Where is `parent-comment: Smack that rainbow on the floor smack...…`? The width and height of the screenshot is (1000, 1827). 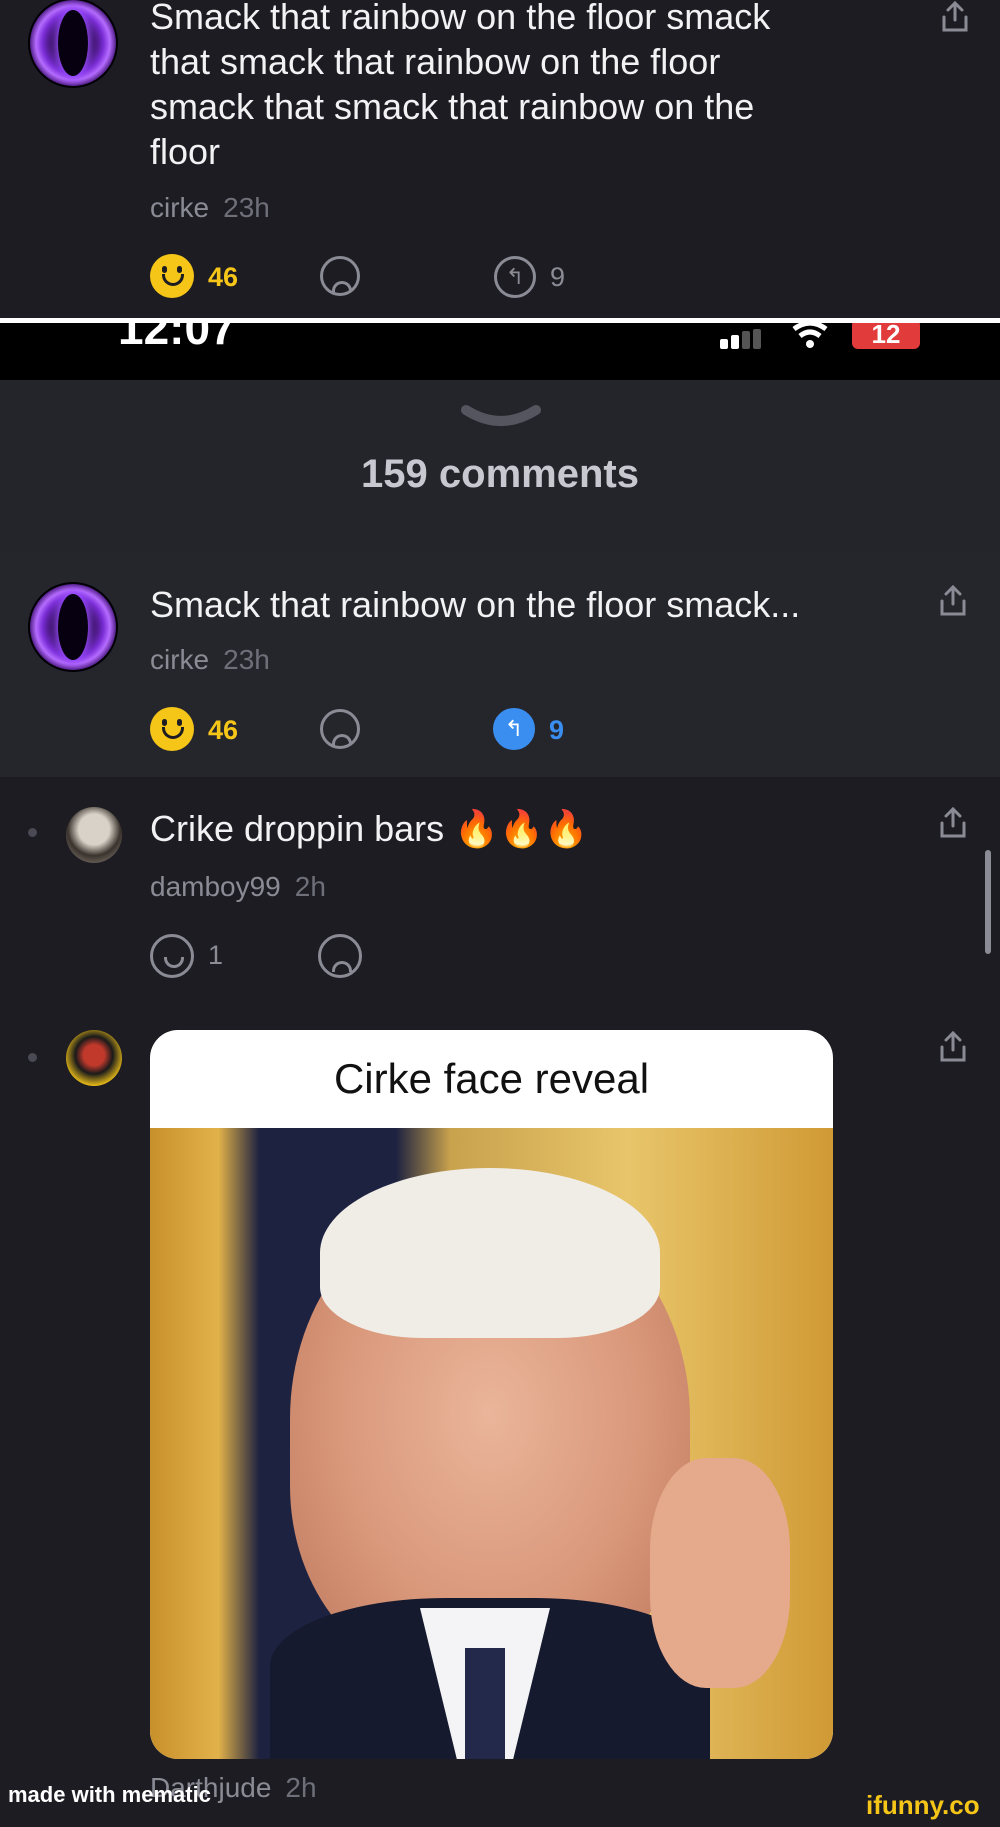
parent-comment: Smack that rainbow on the floor smack...… is located at coordinates (500, 664).